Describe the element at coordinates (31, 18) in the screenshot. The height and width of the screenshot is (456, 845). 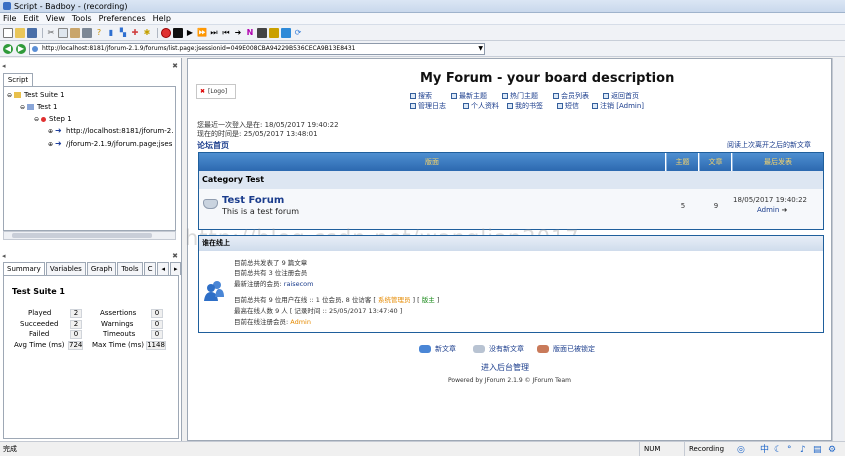
I see `menu-edit: Edit` at that location.